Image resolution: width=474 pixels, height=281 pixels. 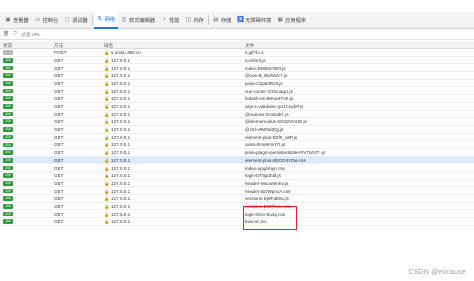 What do you see at coordinates (100, 19) in the screenshot?
I see `network-icon: ⇅` at bounding box center [100, 19].